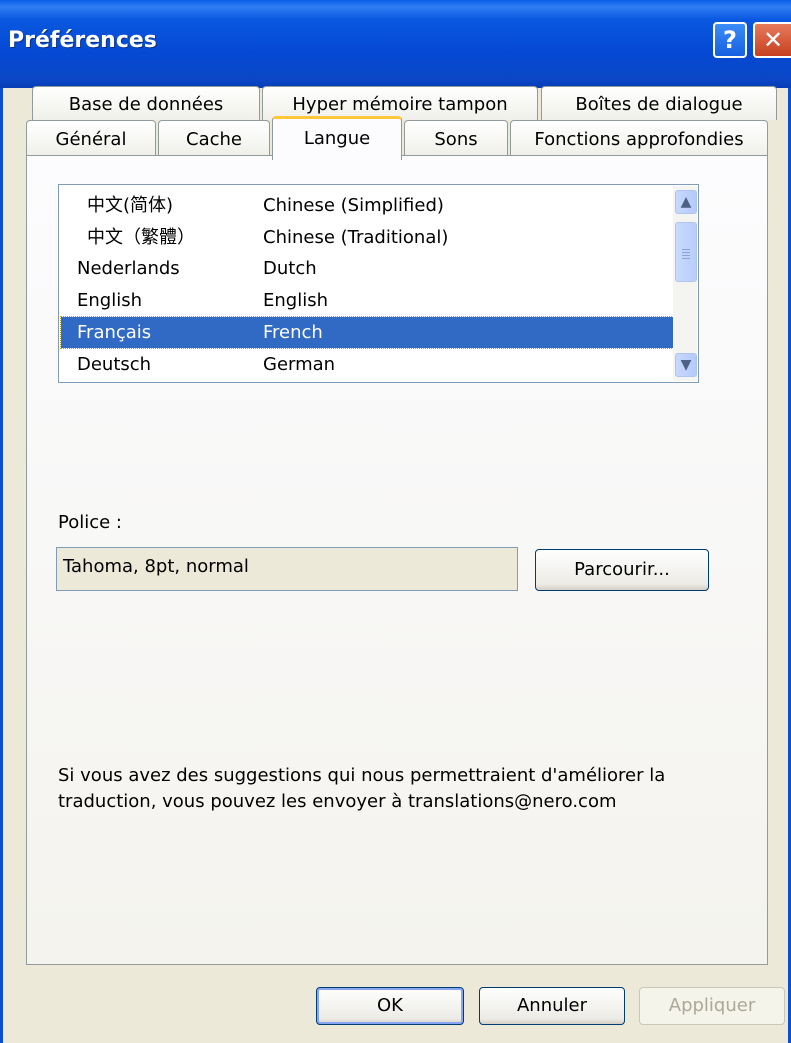  What do you see at coordinates (128, 268) in the screenshot?
I see `language-native-name: Nederlands` at bounding box center [128, 268].